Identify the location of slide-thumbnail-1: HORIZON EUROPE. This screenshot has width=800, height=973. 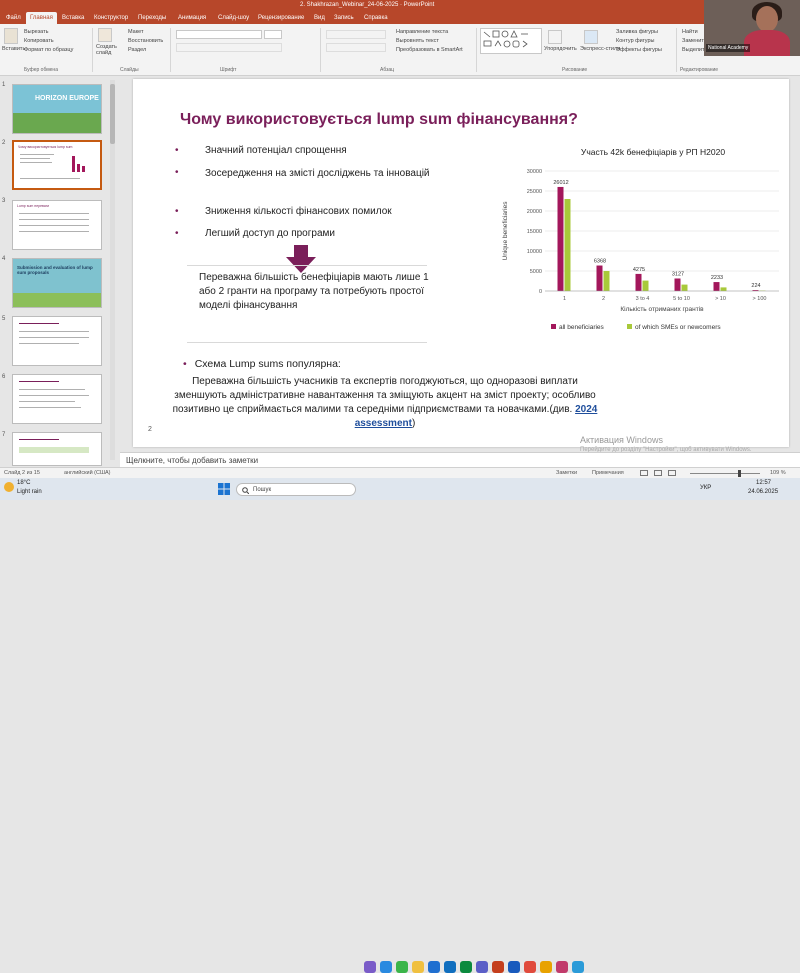
(57, 109).